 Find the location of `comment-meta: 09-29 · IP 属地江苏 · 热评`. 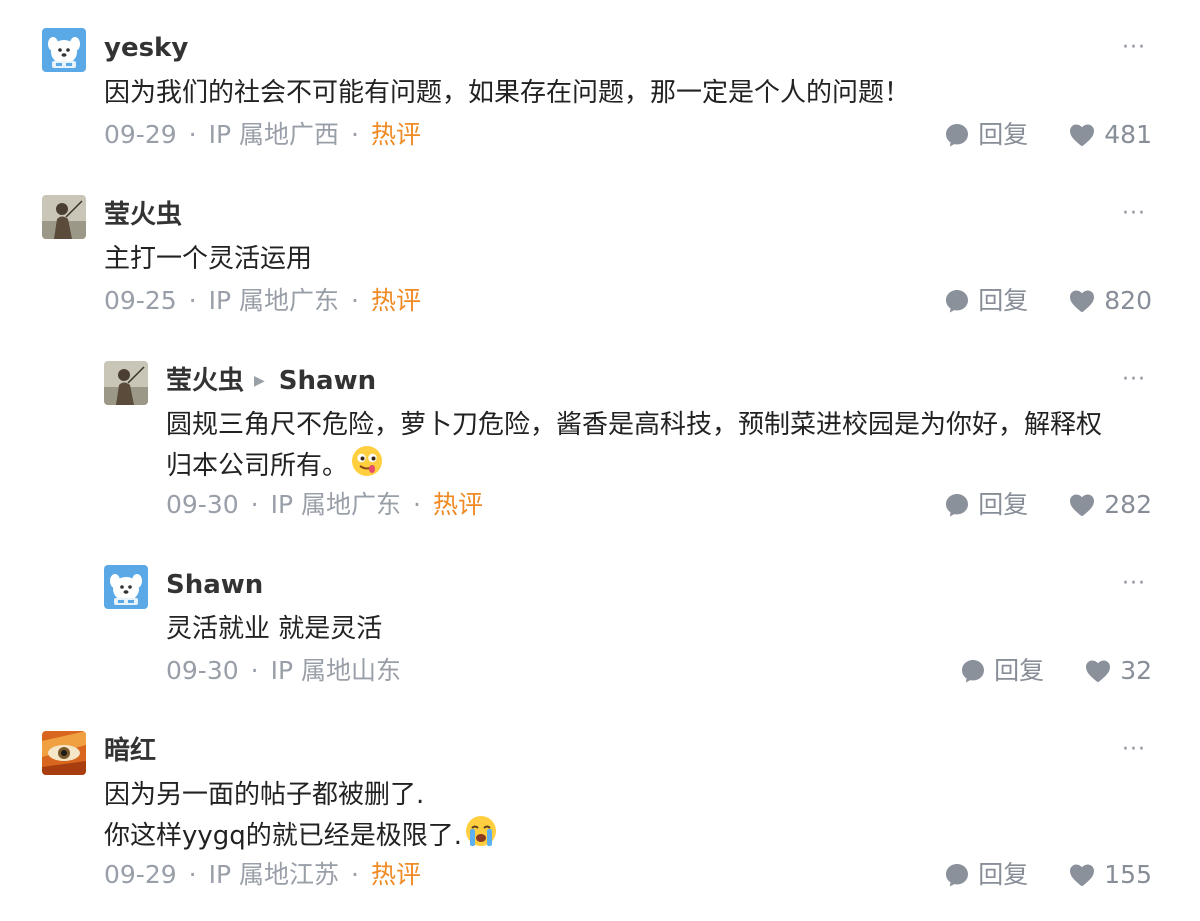

comment-meta: 09-29 · IP 属地江苏 · 热评 is located at coordinates (262, 875).